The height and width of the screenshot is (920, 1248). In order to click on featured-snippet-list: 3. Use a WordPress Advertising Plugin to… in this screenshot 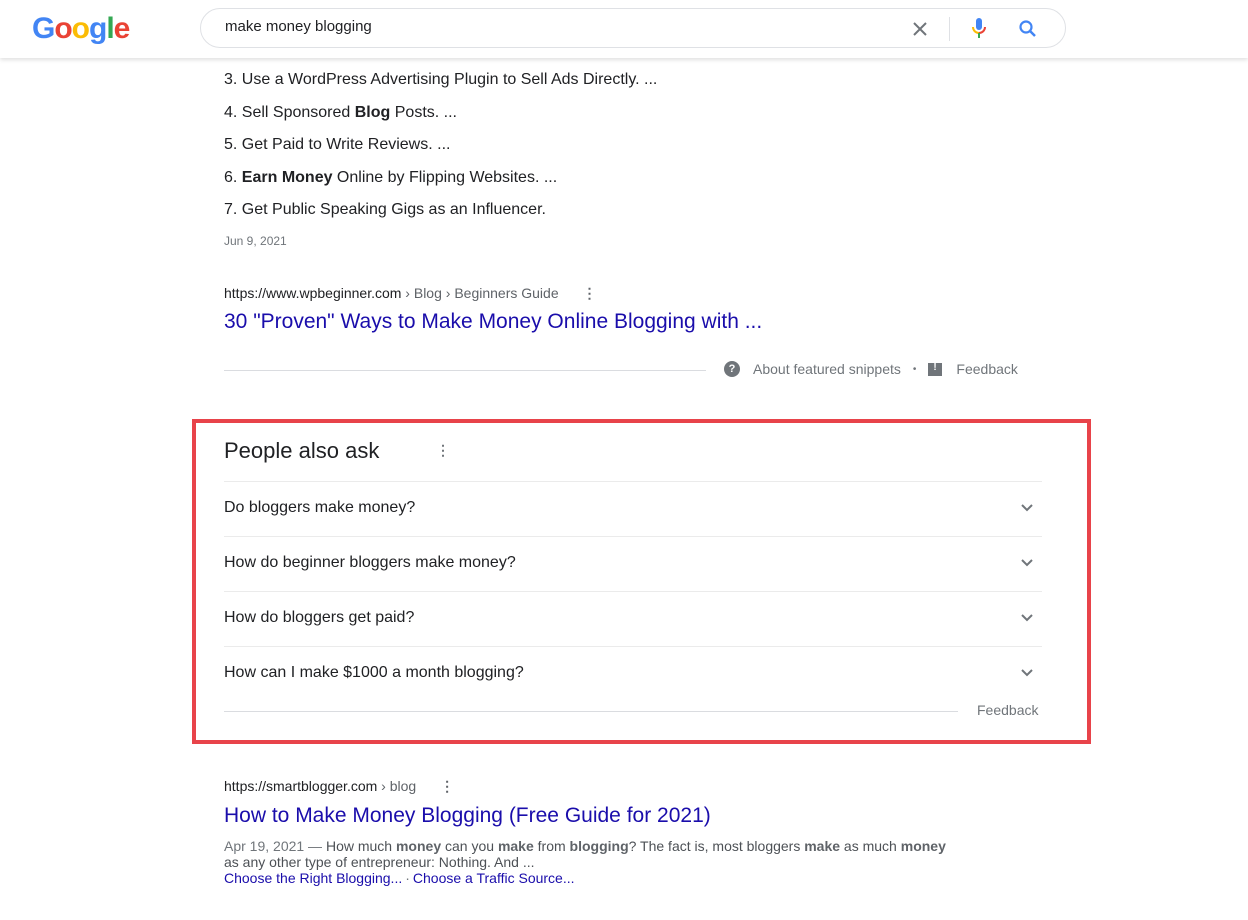, I will do `click(440, 145)`.